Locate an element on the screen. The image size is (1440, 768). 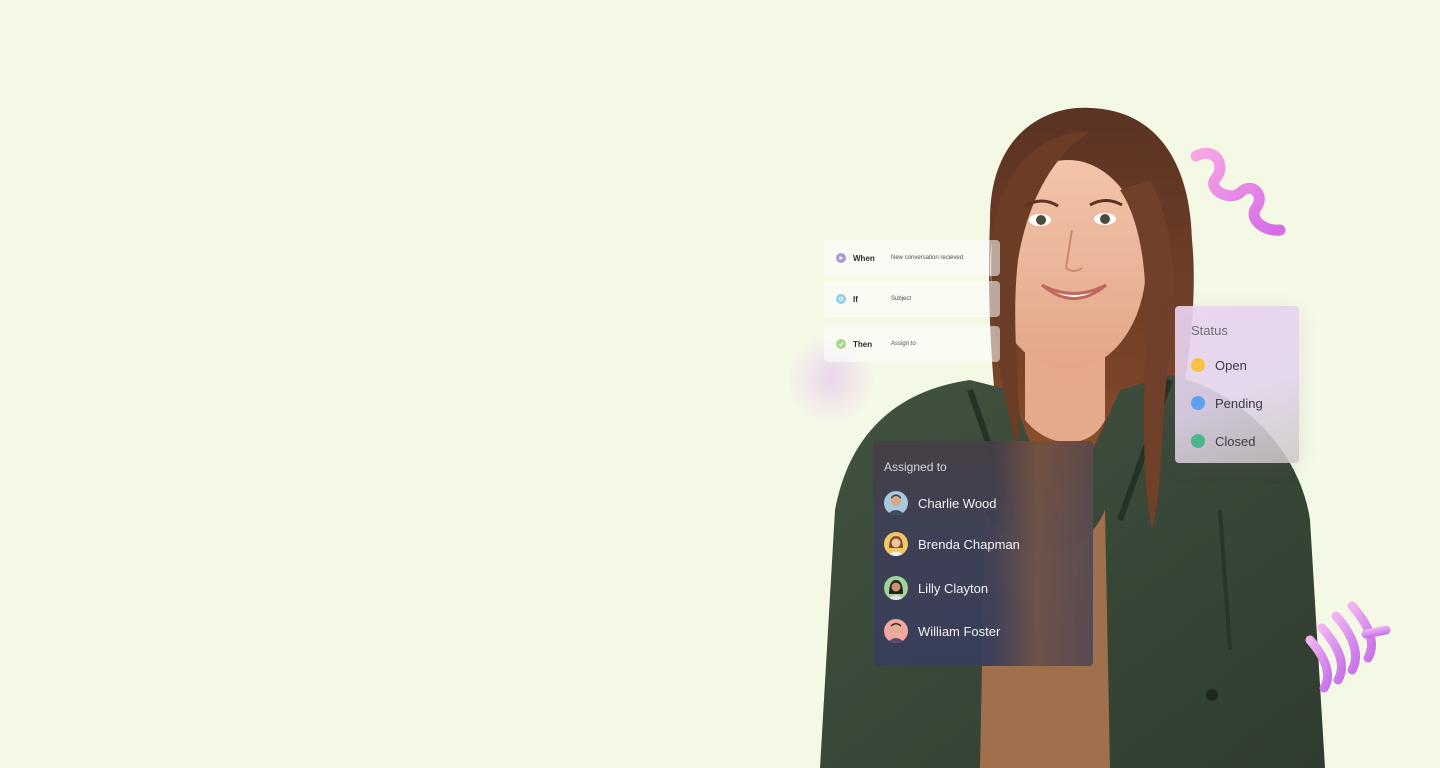
status-option-closed: Closed is located at coordinates (1245, 441).